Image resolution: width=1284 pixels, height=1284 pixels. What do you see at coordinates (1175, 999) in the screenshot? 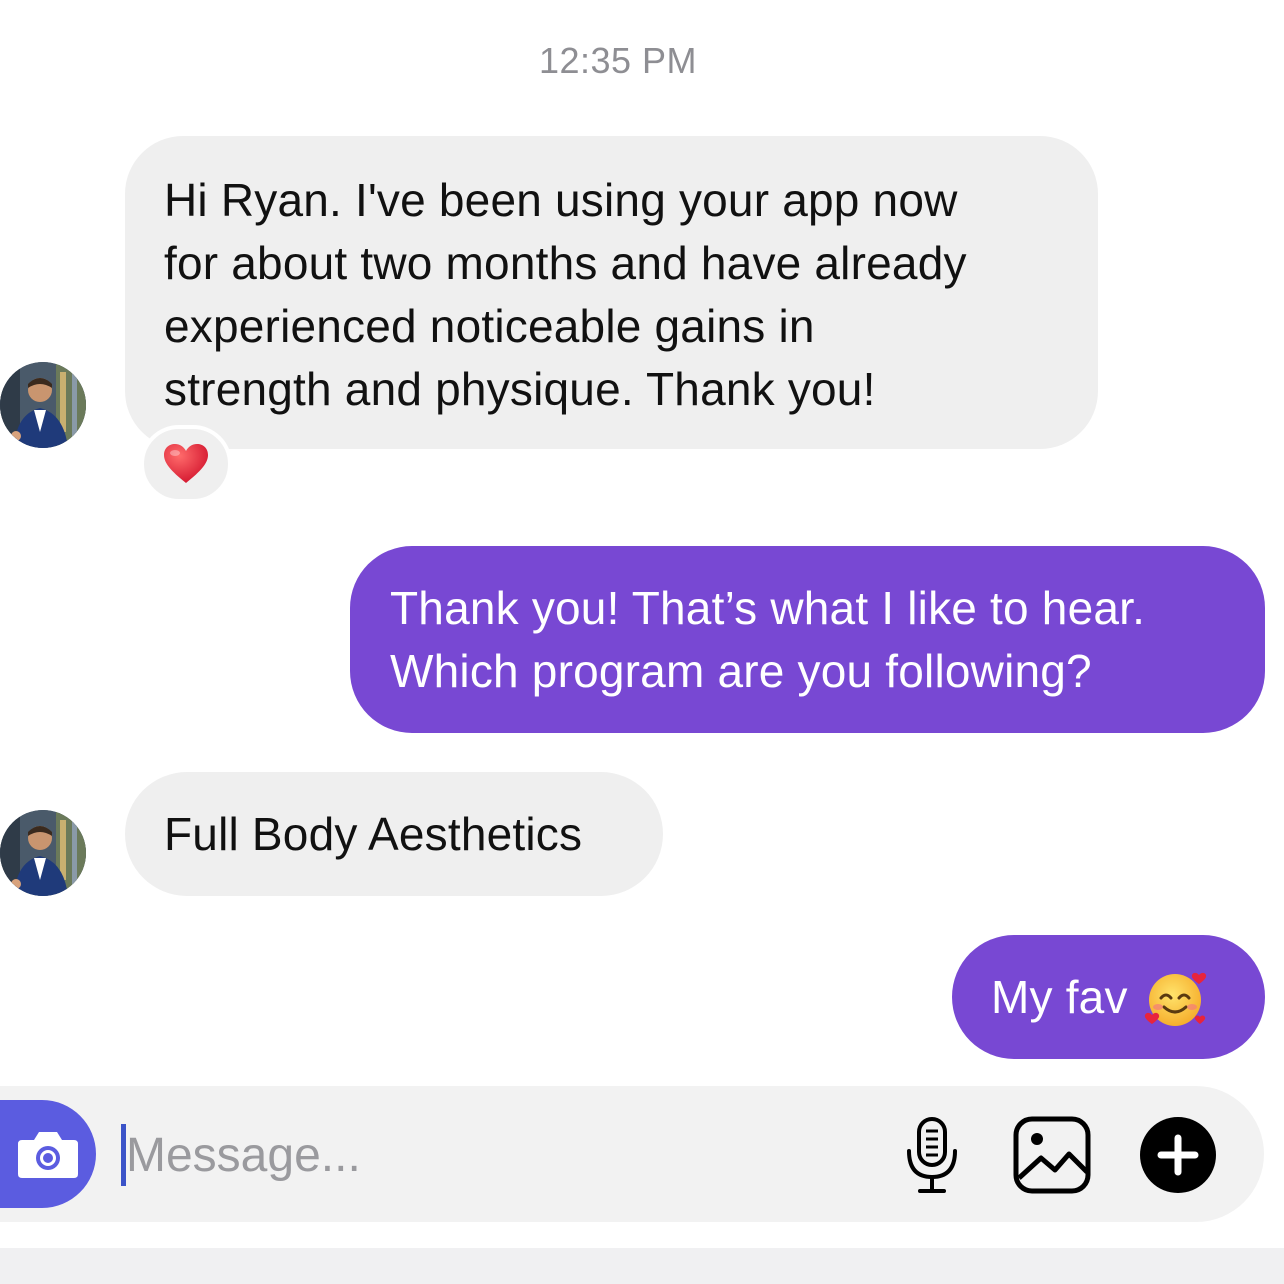
I see `smiling-face-with-hearts-icon` at bounding box center [1175, 999].